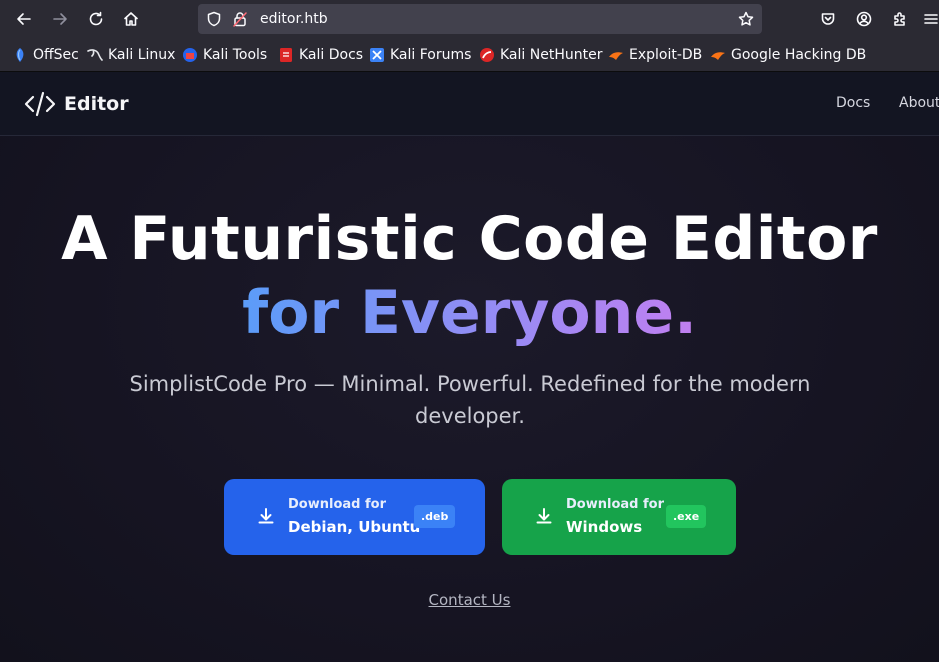 This screenshot has width=939, height=662. I want to click on arrow-right-icon, so click(60, 19).